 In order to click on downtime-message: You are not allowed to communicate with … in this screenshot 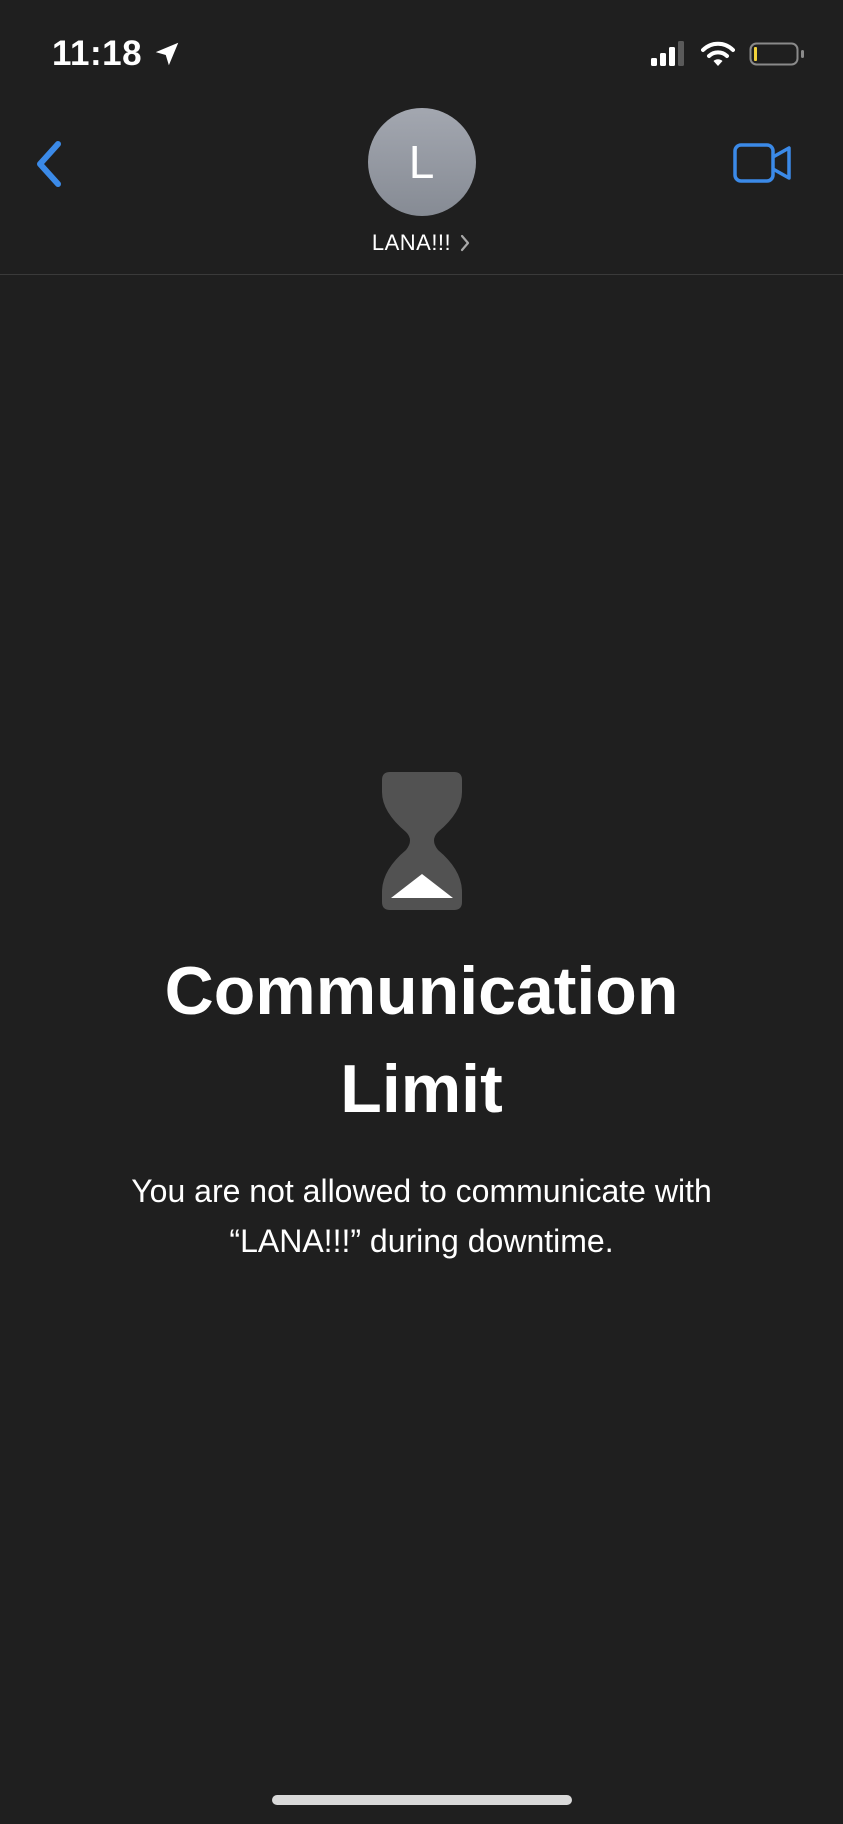, I will do `click(421, 1216)`.